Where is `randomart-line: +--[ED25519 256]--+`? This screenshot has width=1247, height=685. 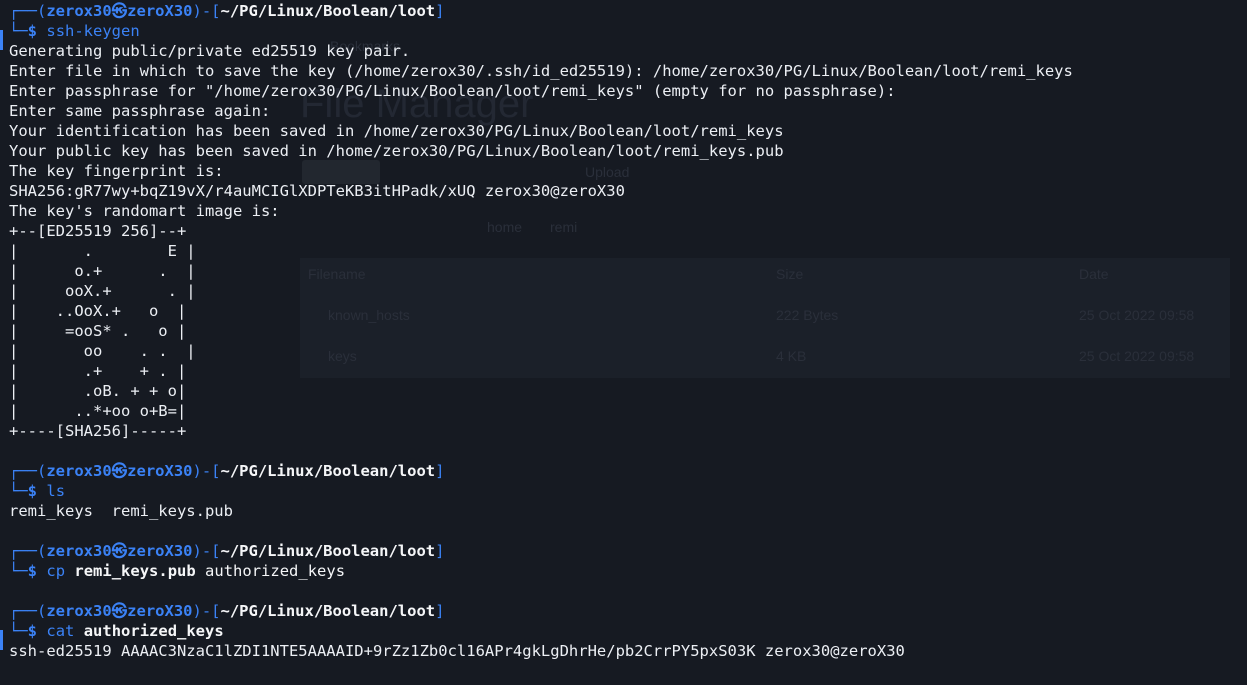
randomart-line: +--[ED25519 256]--+ is located at coordinates (98, 231).